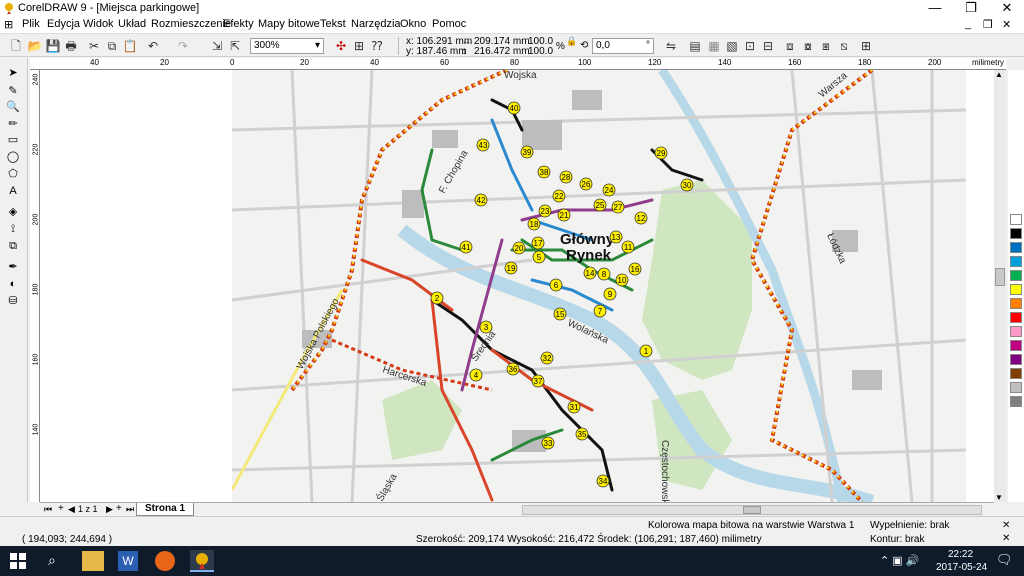 The width and height of the screenshot is (1024, 576). What do you see at coordinates (13, 91) in the screenshot?
I see `shape-tool-icon: ✎` at bounding box center [13, 91].